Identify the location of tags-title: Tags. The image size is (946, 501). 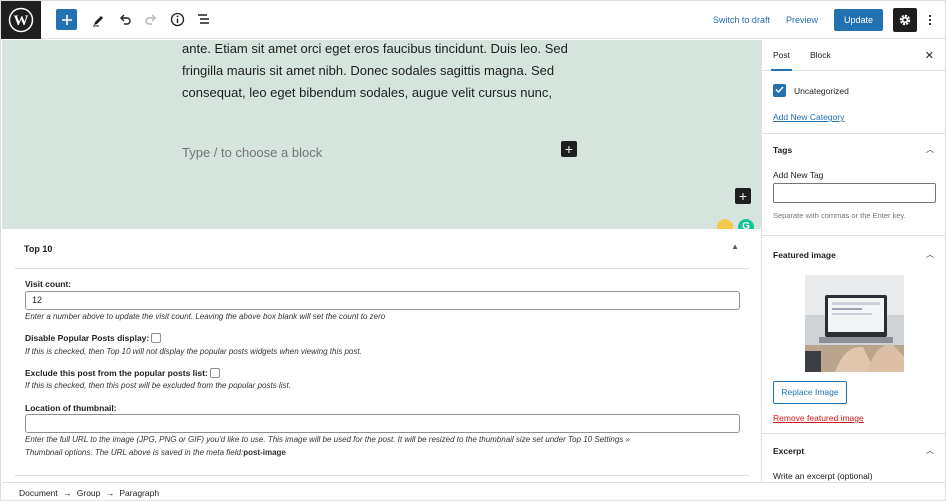
(782, 150).